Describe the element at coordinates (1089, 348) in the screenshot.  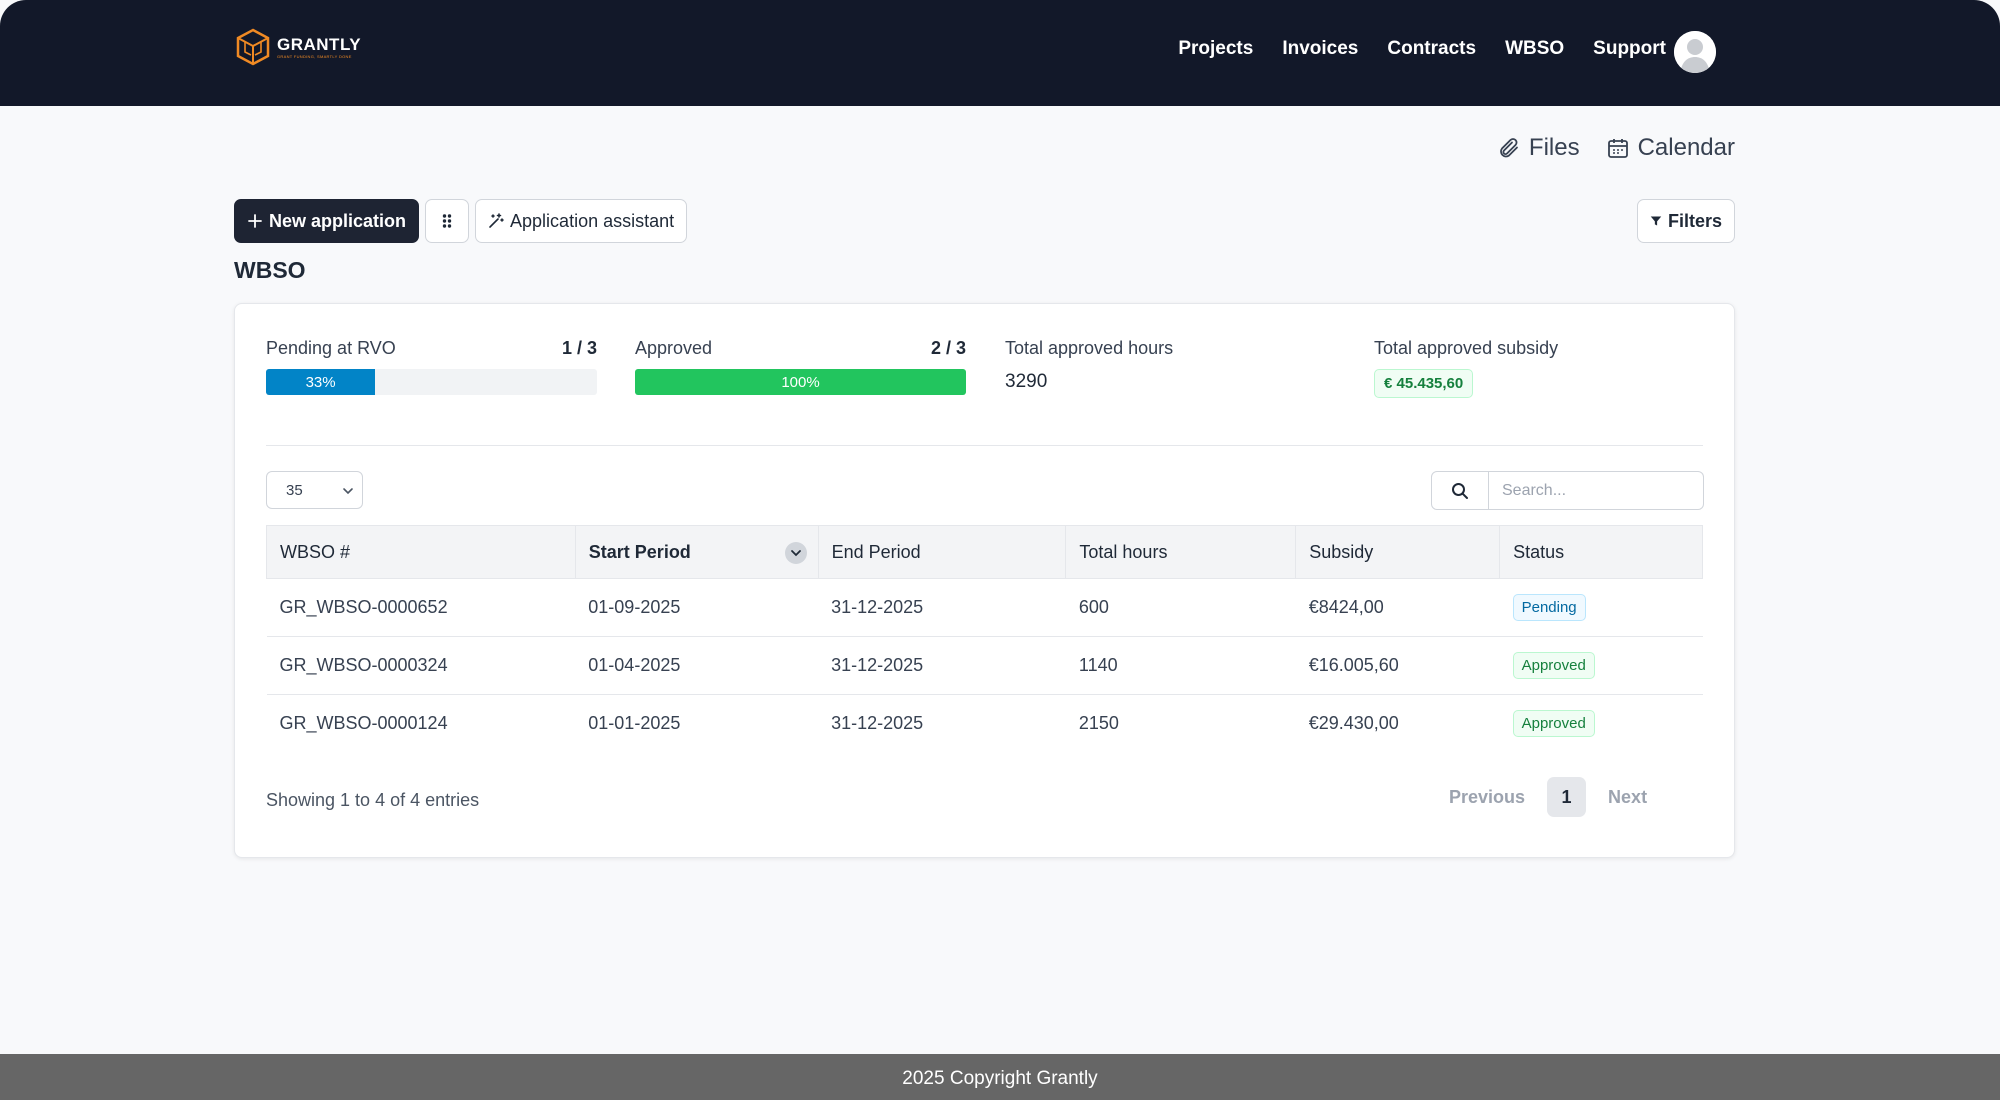
I see `hours-label: Total approved hours` at that location.